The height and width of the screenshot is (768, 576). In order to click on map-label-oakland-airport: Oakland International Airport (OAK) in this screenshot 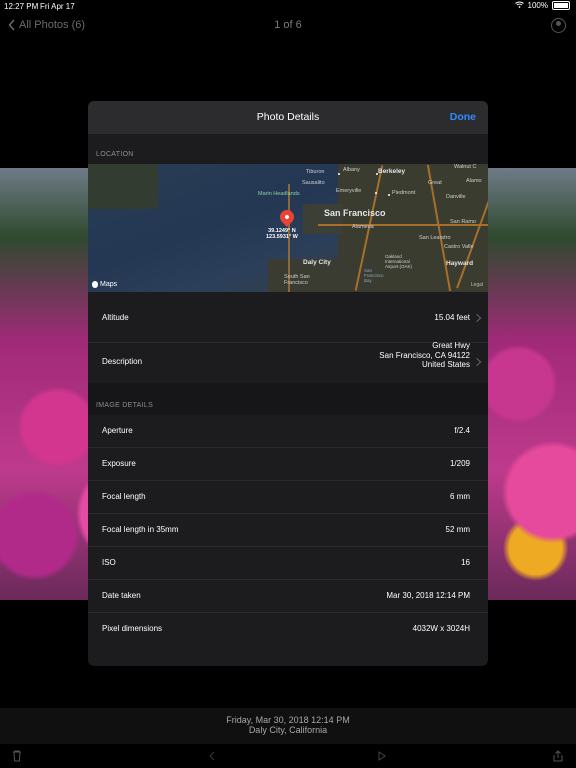, I will do `click(399, 261)`.